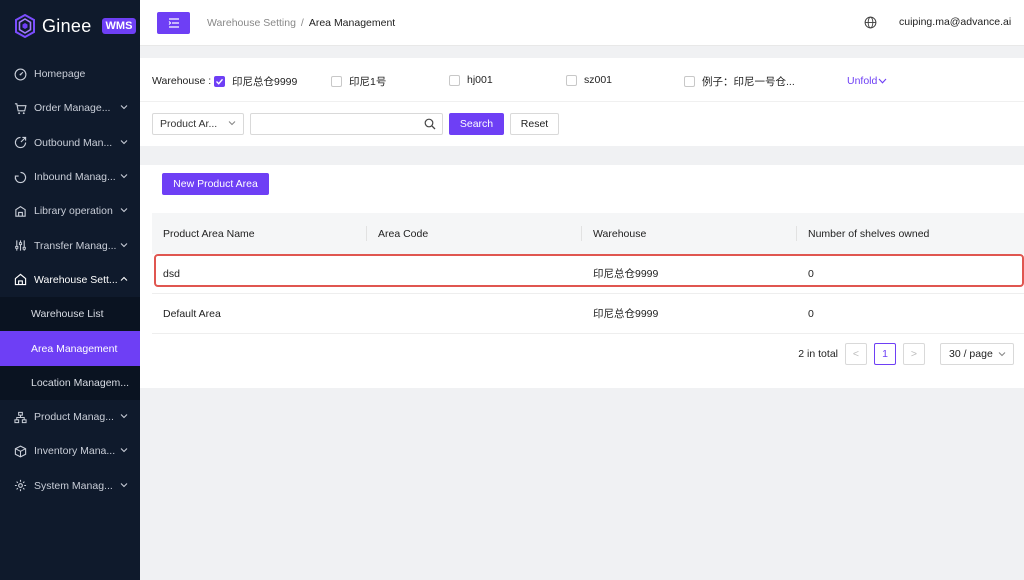  I want to click on column-header-product-area-name: Product Area Name, so click(259, 233).